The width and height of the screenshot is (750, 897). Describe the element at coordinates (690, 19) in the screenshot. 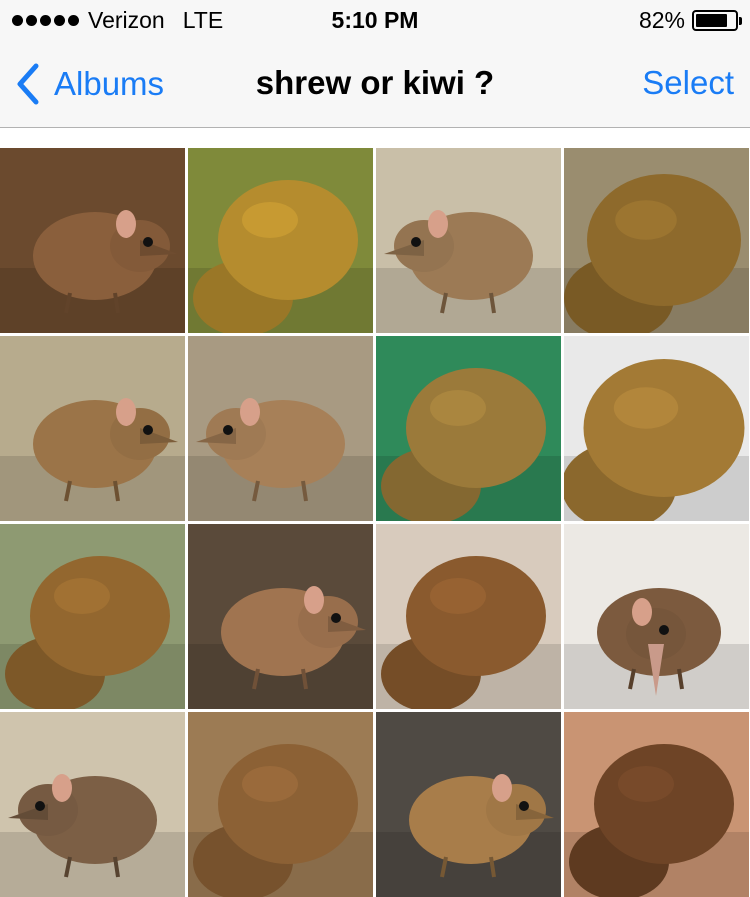

I see `status-right: 82%` at that location.